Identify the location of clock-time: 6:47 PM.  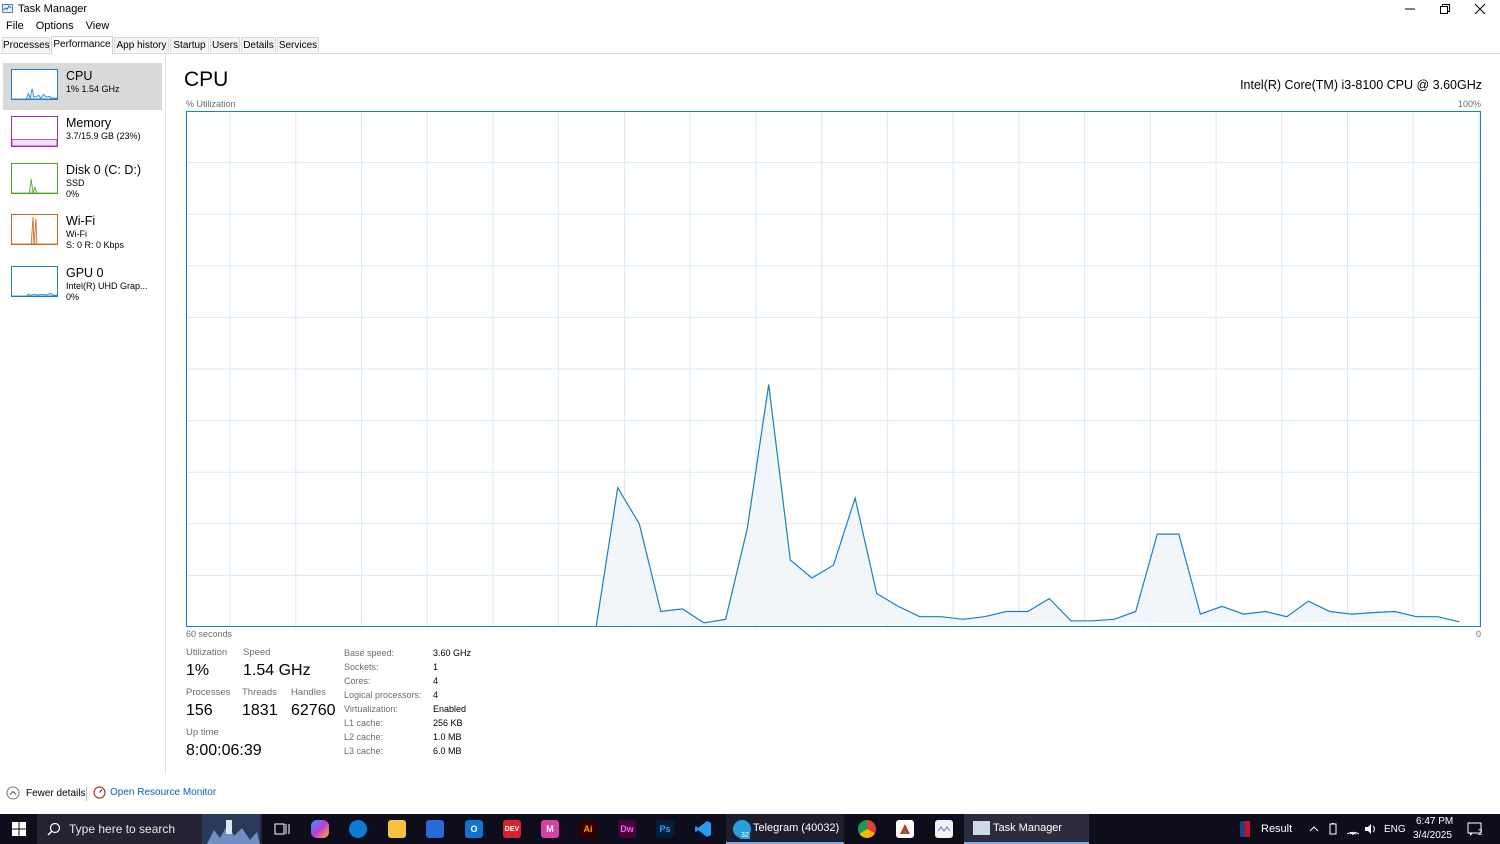
(1434, 821).